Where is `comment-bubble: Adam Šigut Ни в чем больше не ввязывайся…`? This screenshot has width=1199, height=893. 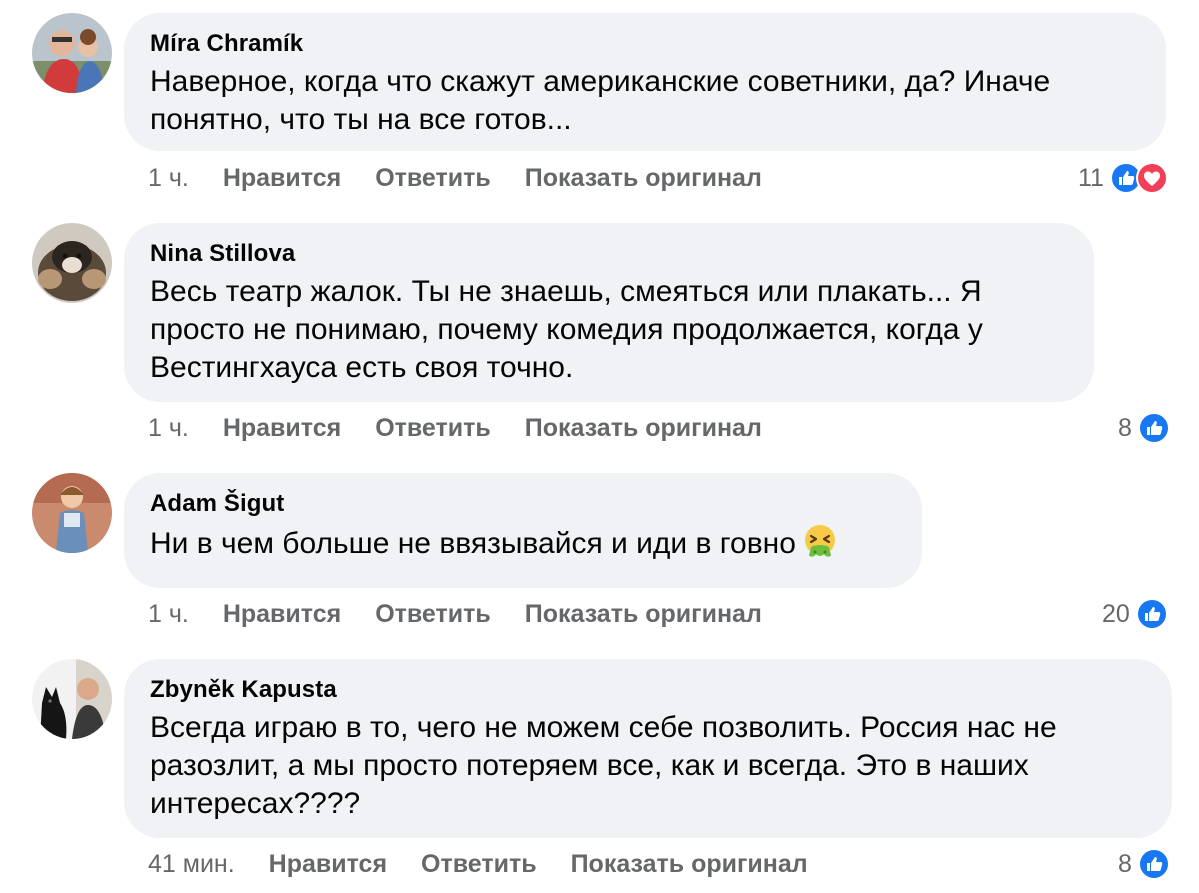
comment-bubble: Adam Šigut Ни в чем больше не ввязывайся… is located at coordinates (523, 530).